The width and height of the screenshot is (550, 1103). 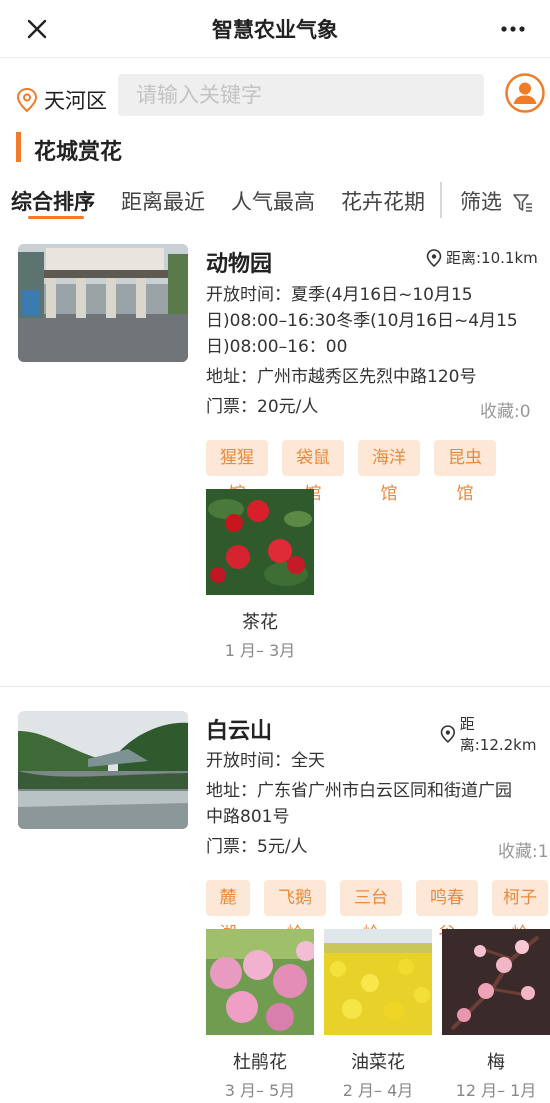 I want to click on attraction-tag: 麓湖, so click(x=228, y=912).